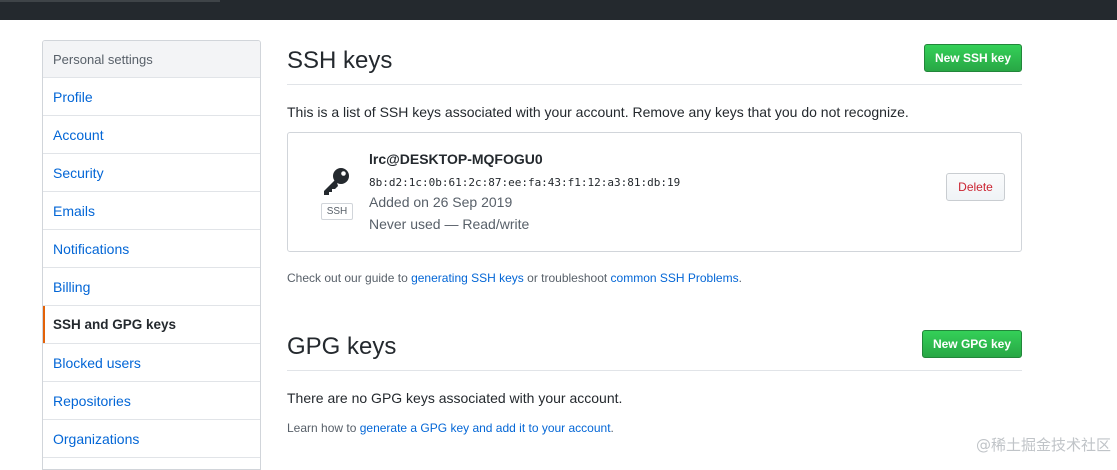 The width and height of the screenshot is (1117, 470). Describe the element at coordinates (567, 278) in the screenshot. I see `ssh-guide-middle: or troubleshoot` at that location.